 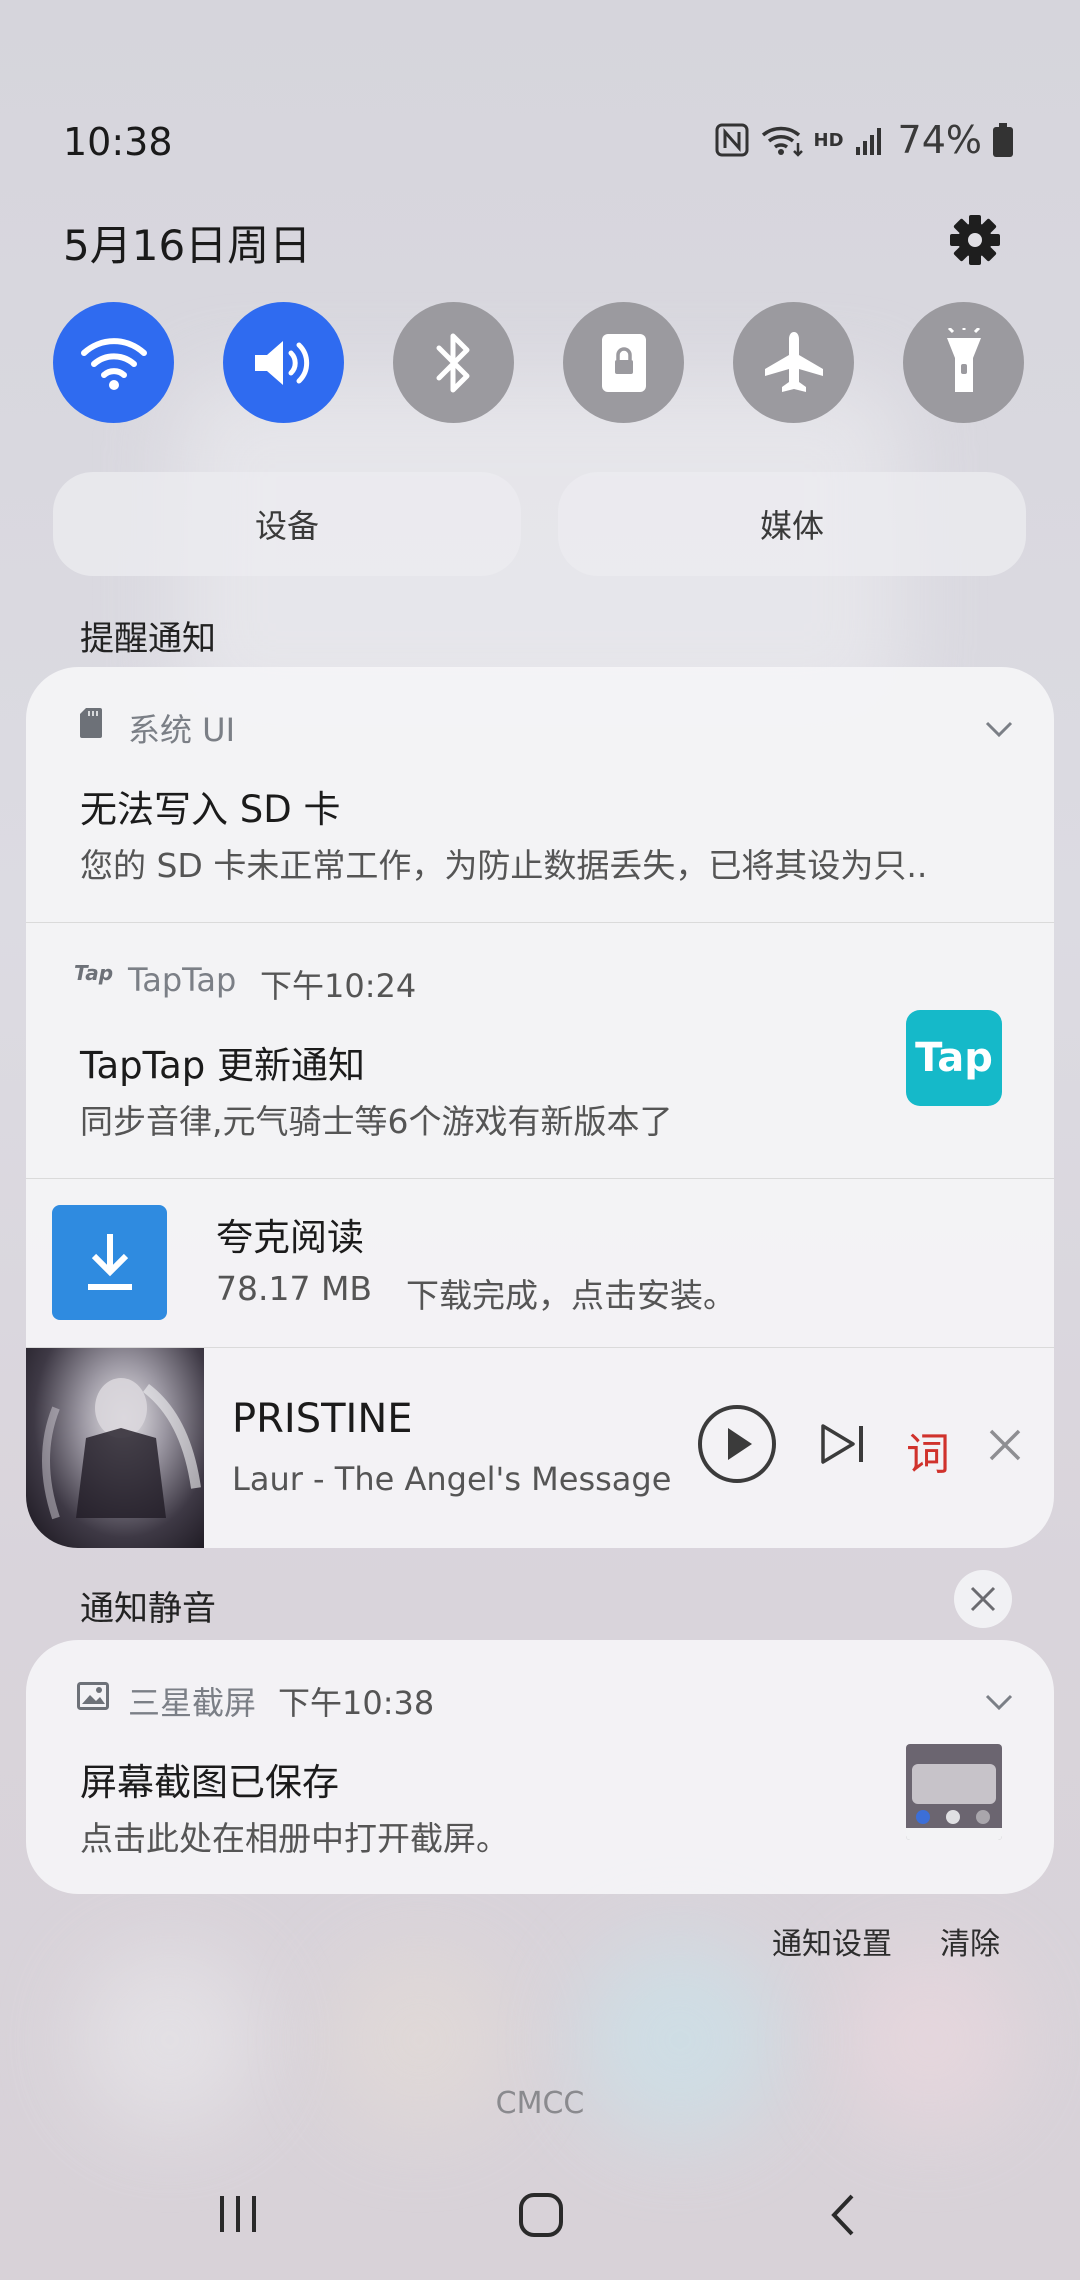 What do you see at coordinates (954, 1058) in the screenshot?
I see `taptap-app-thumbnail: Tap` at bounding box center [954, 1058].